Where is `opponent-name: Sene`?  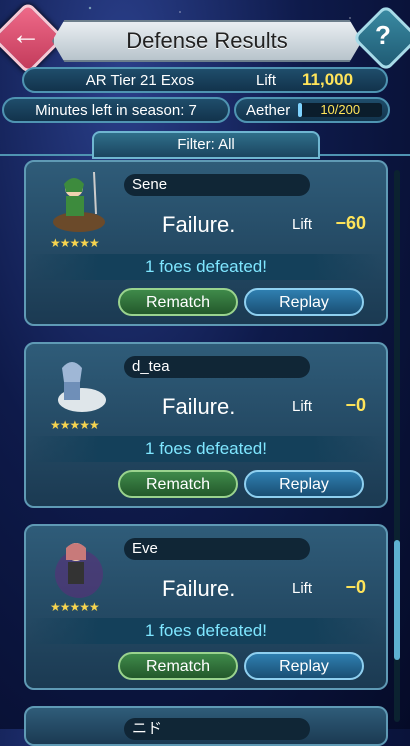
opponent-name: Sene is located at coordinates (217, 185).